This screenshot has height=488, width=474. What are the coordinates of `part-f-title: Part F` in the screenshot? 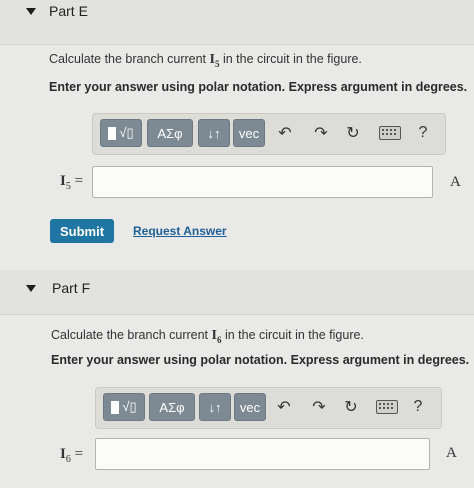 It's located at (71, 288).